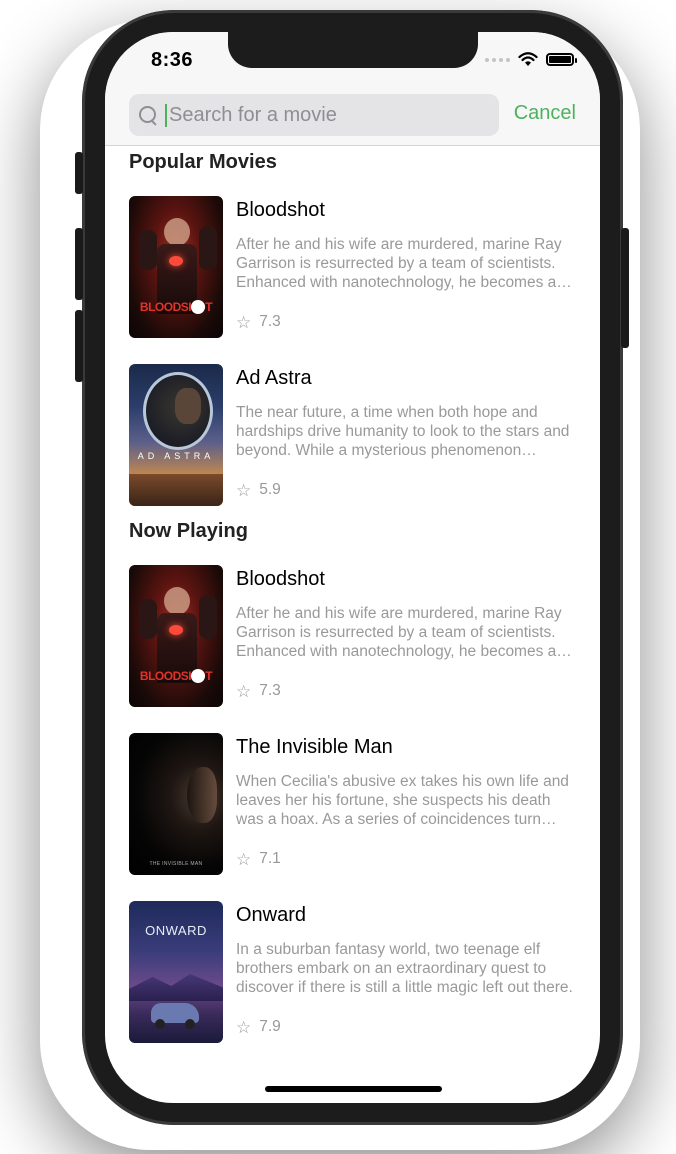 The width and height of the screenshot is (676, 1154). Describe the element at coordinates (625, 288) in the screenshot. I see `power-button` at that location.